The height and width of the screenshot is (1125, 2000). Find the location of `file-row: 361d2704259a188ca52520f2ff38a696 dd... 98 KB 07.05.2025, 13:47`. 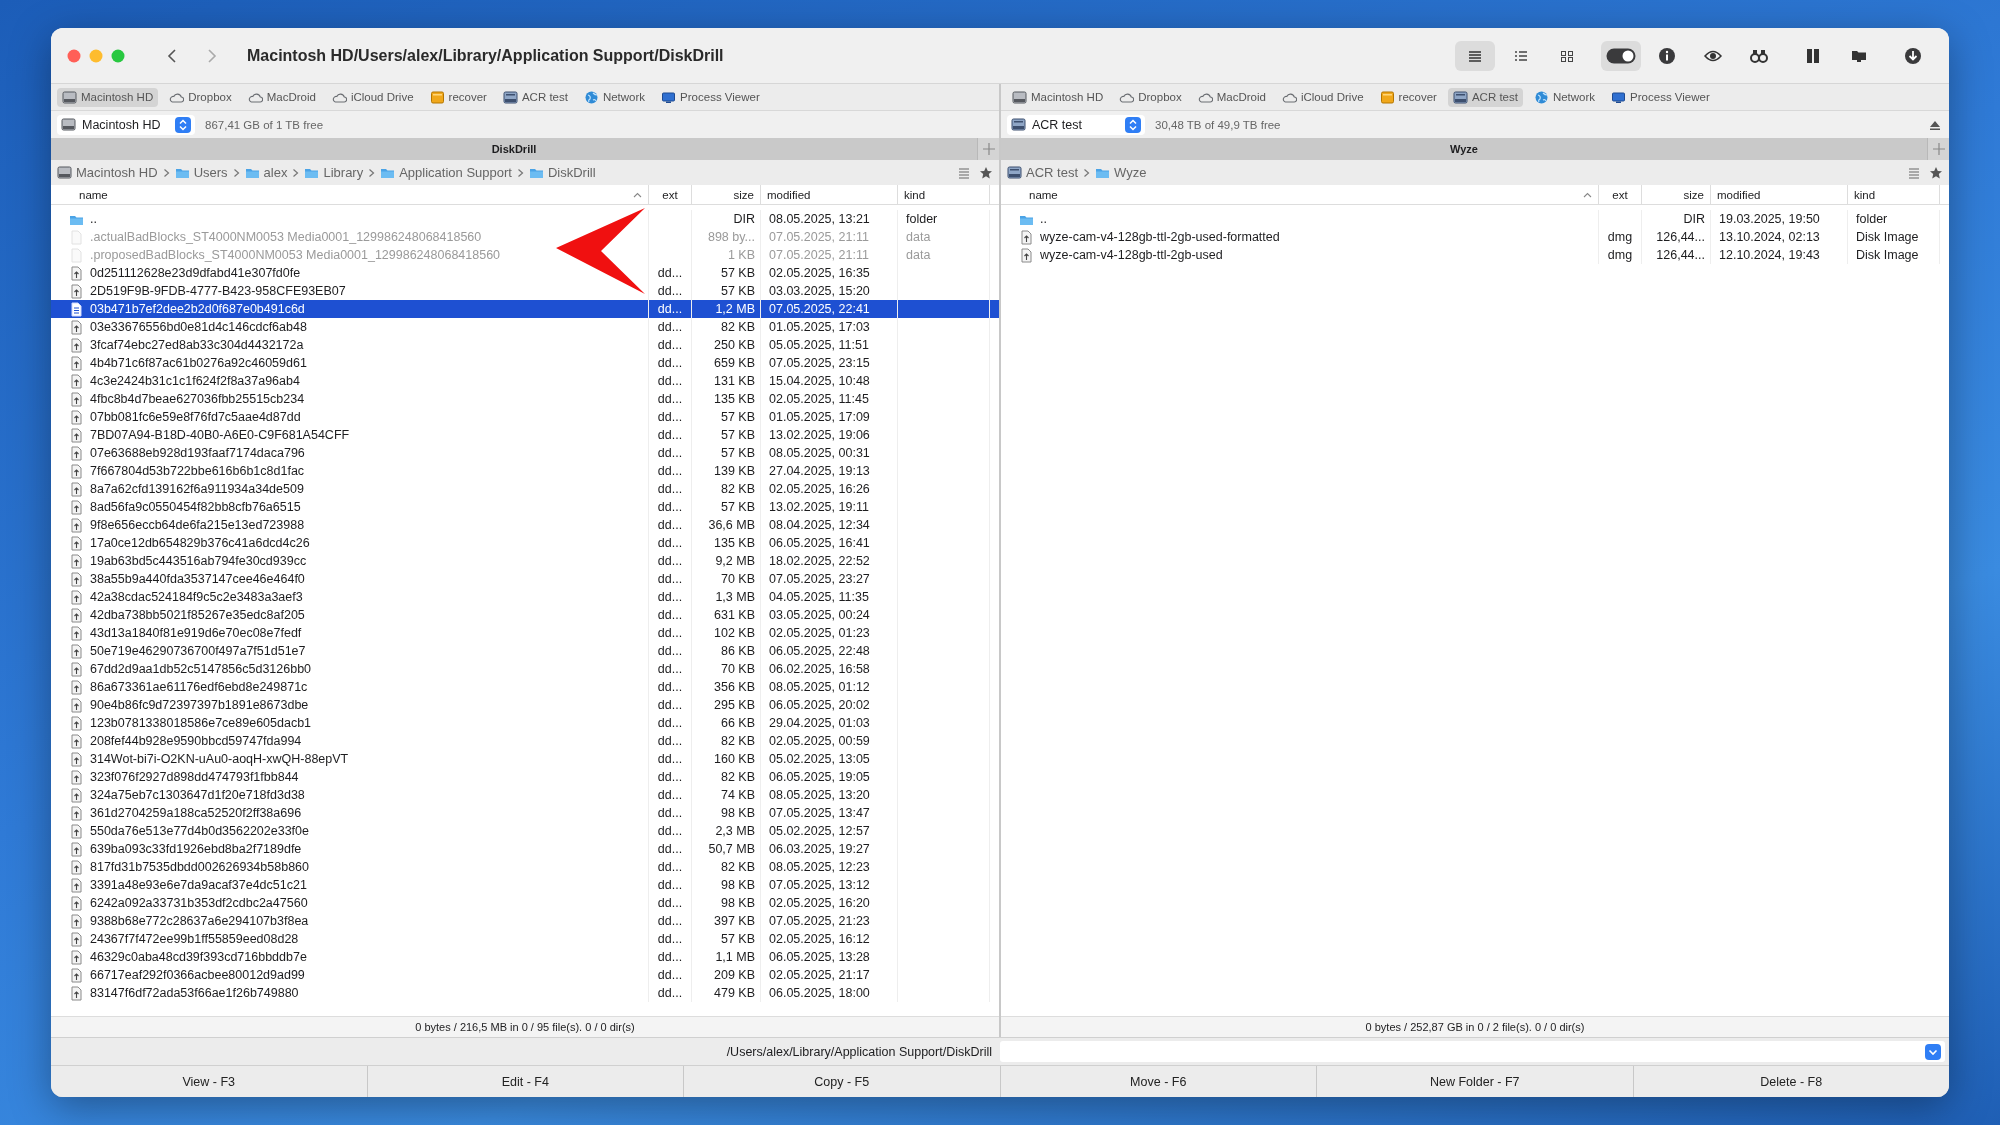

file-row: 361d2704259a188ca52520f2ff38a696 dd... 98 KB 07.05.2025, 13:47 is located at coordinates (525, 813).